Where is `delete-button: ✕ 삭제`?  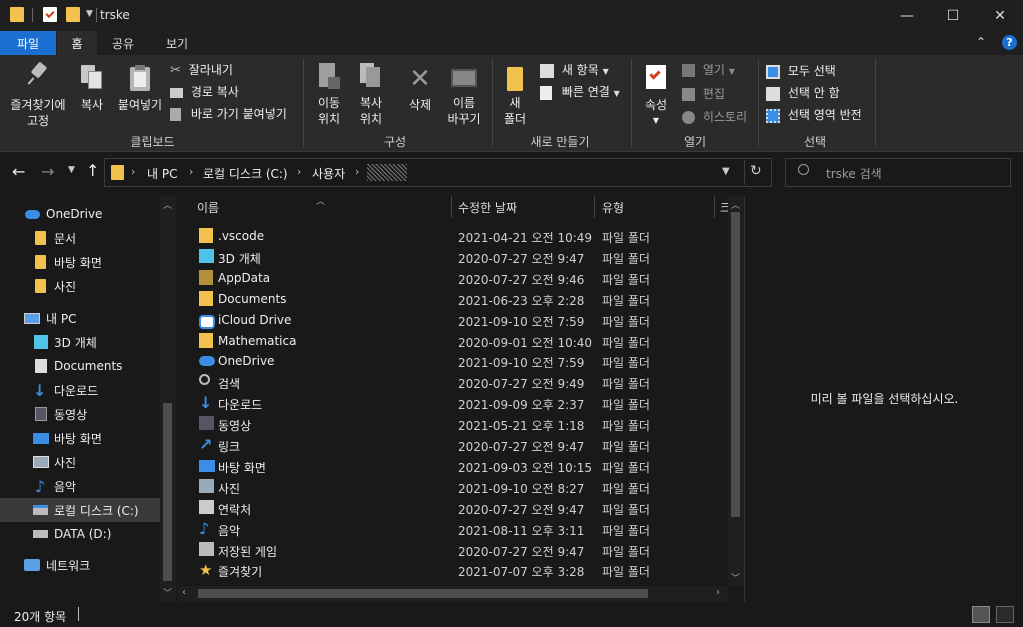
delete-button: ✕ 삭제 is located at coordinates (420, 87).